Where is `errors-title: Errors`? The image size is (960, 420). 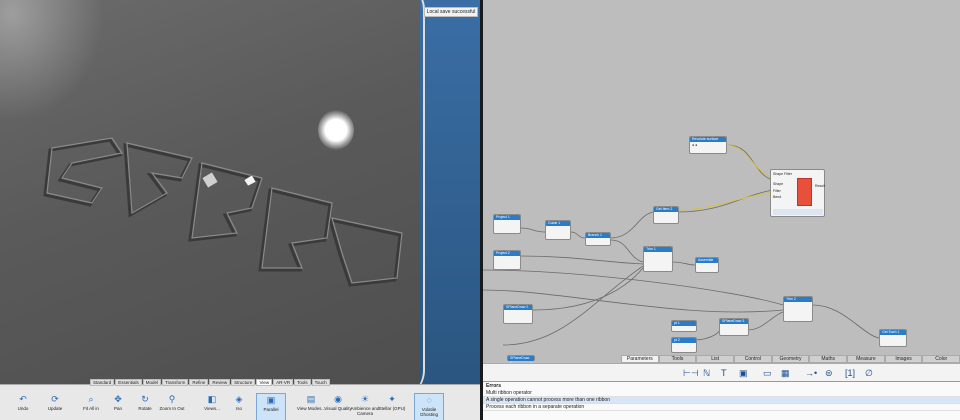 errors-title: Errors is located at coordinates (494, 386).